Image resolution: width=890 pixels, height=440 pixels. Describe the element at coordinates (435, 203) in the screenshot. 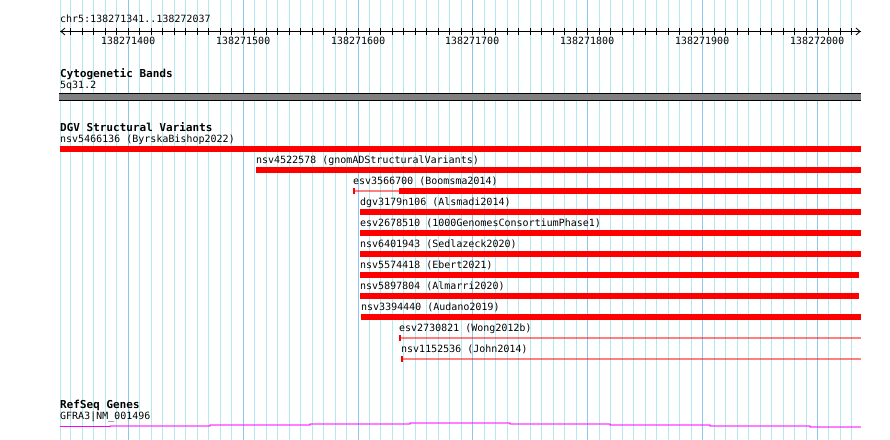

I see `variant-label: dgv3179n106 (Alsmadi2014)` at that location.